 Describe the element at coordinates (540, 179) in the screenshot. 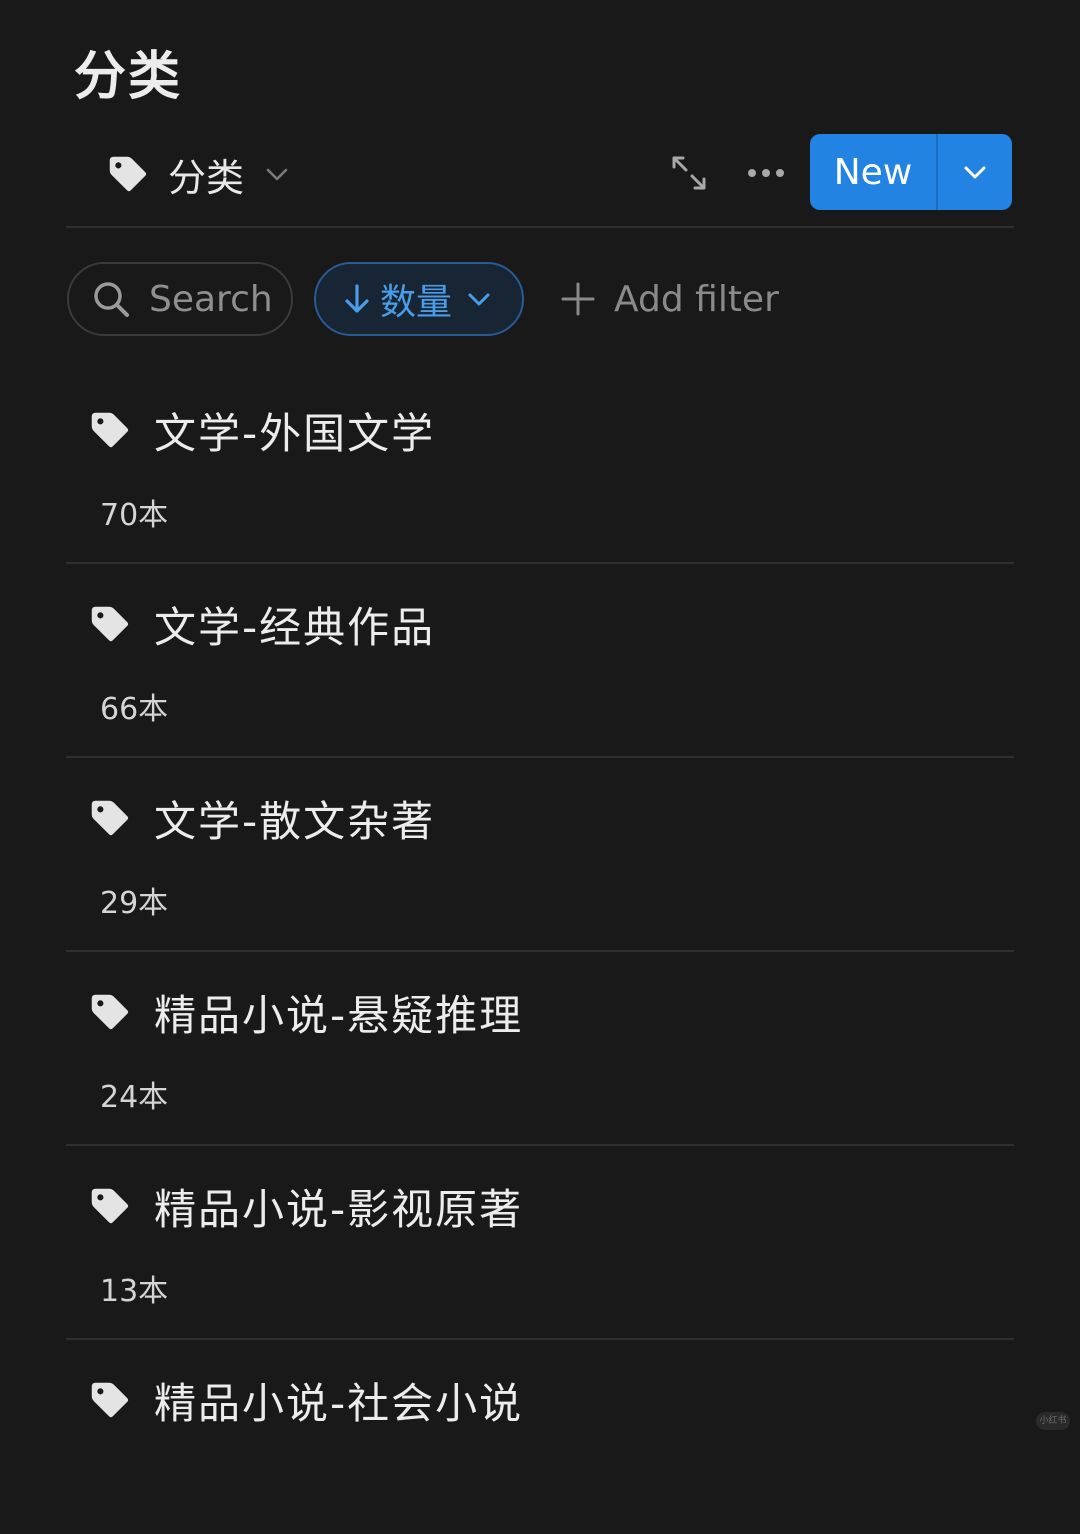

I see `view-bar: 分类 New` at that location.